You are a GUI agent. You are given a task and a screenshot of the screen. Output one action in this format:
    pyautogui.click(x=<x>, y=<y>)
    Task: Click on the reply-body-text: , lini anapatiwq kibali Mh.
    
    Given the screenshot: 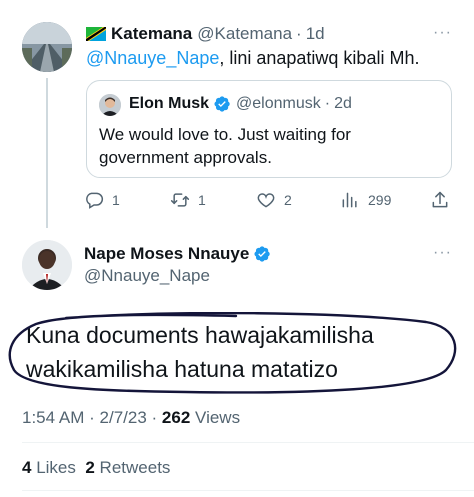 What is the action you would take?
    pyautogui.click(x=319, y=58)
    